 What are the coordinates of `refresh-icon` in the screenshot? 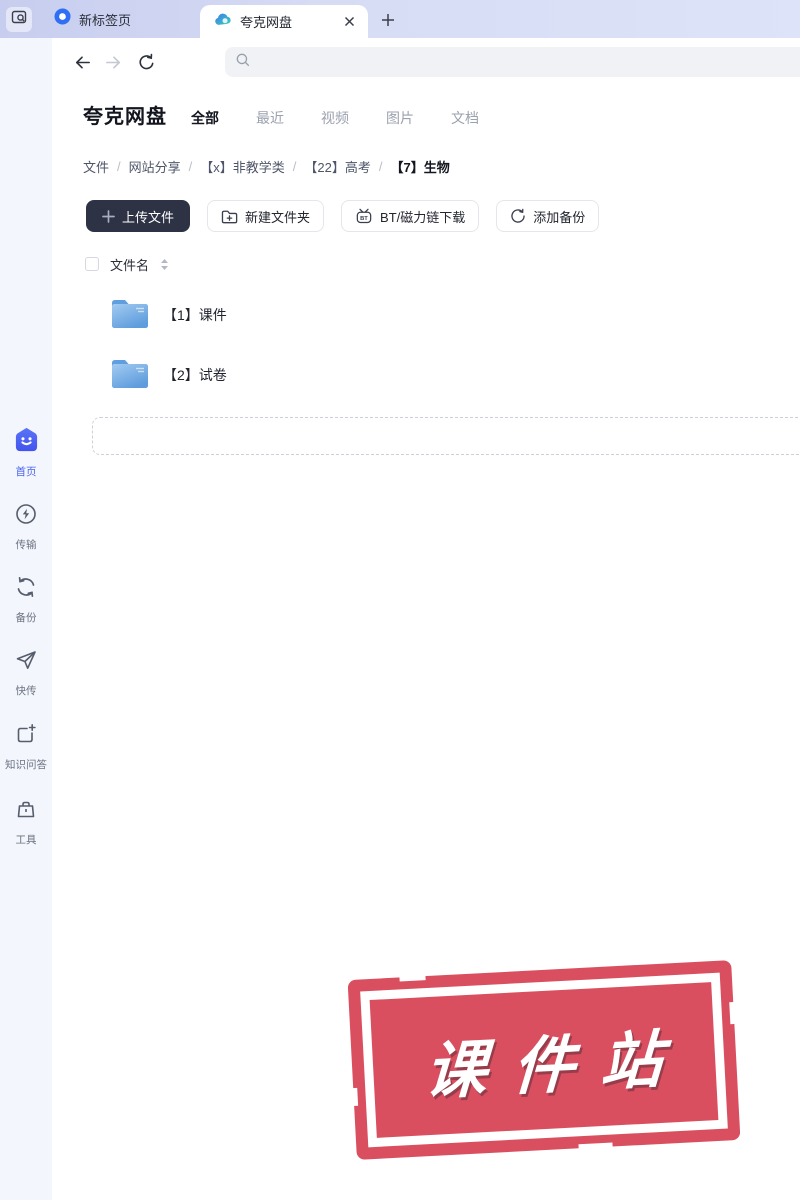 It's located at (145, 61).